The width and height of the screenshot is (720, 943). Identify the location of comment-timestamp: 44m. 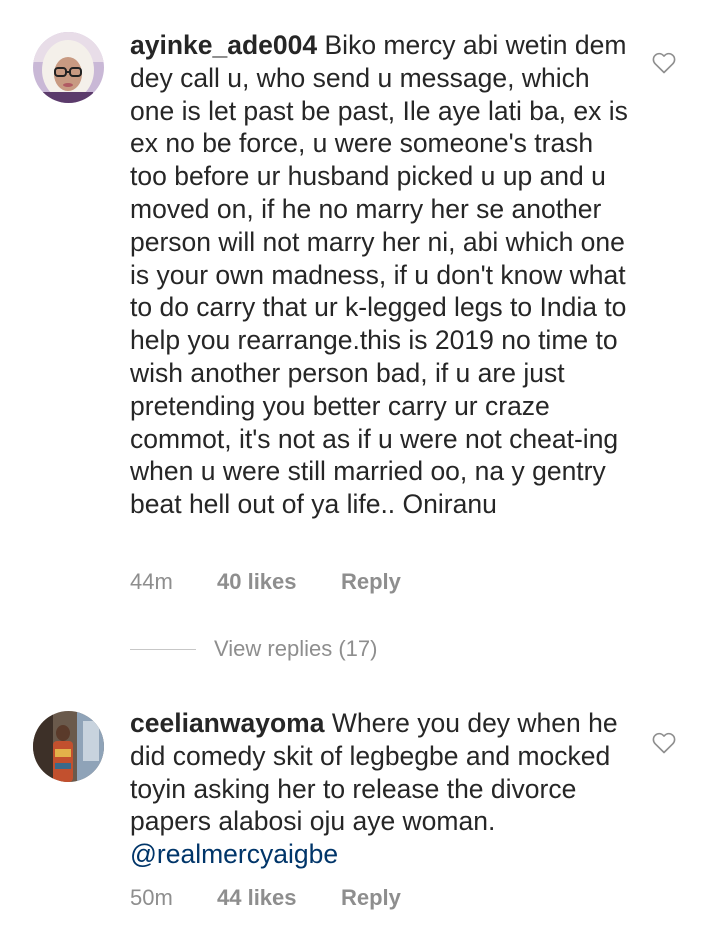
(151, 581).